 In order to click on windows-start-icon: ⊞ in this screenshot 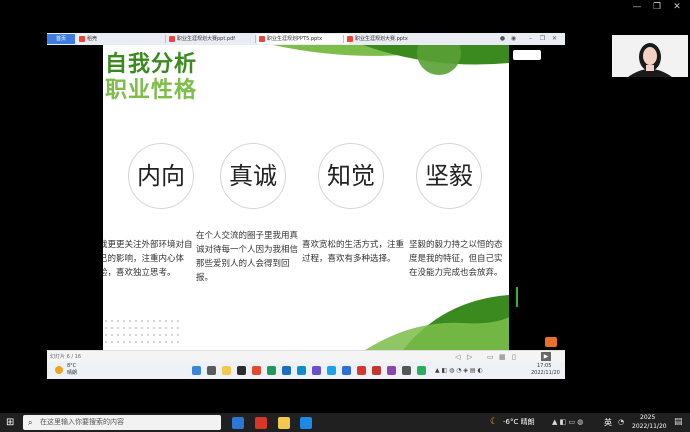, I will do `click(10, 423)`.